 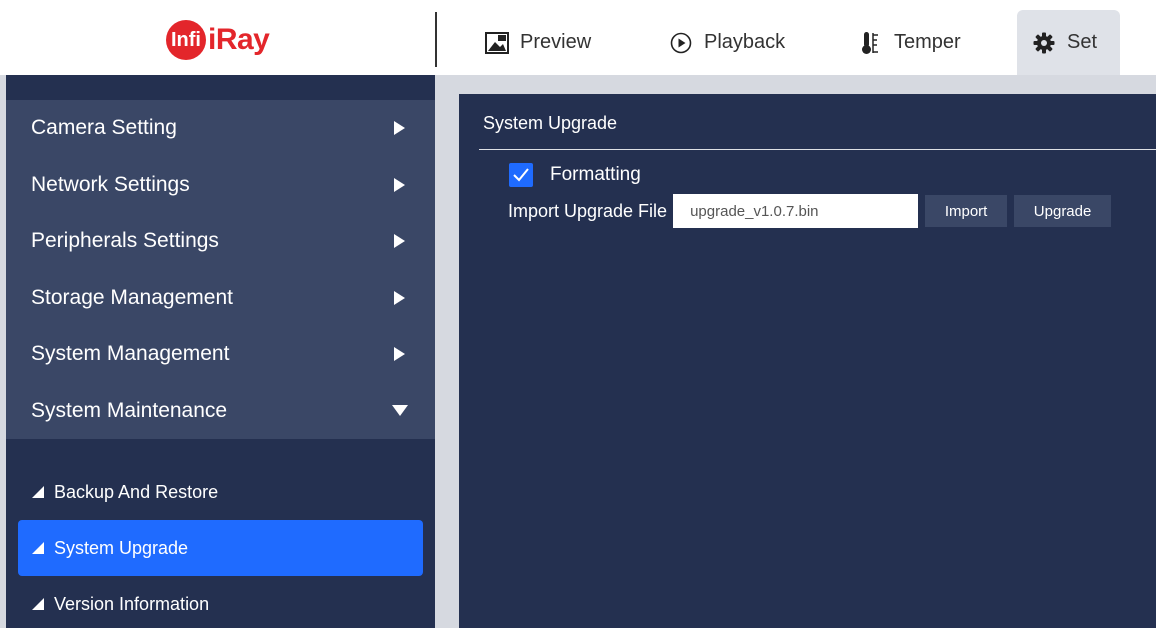 What do you see at coordinates (1082, 42) in the screenshot?
I see `tab-set-label: Set` at bounding box center [1082, 42].